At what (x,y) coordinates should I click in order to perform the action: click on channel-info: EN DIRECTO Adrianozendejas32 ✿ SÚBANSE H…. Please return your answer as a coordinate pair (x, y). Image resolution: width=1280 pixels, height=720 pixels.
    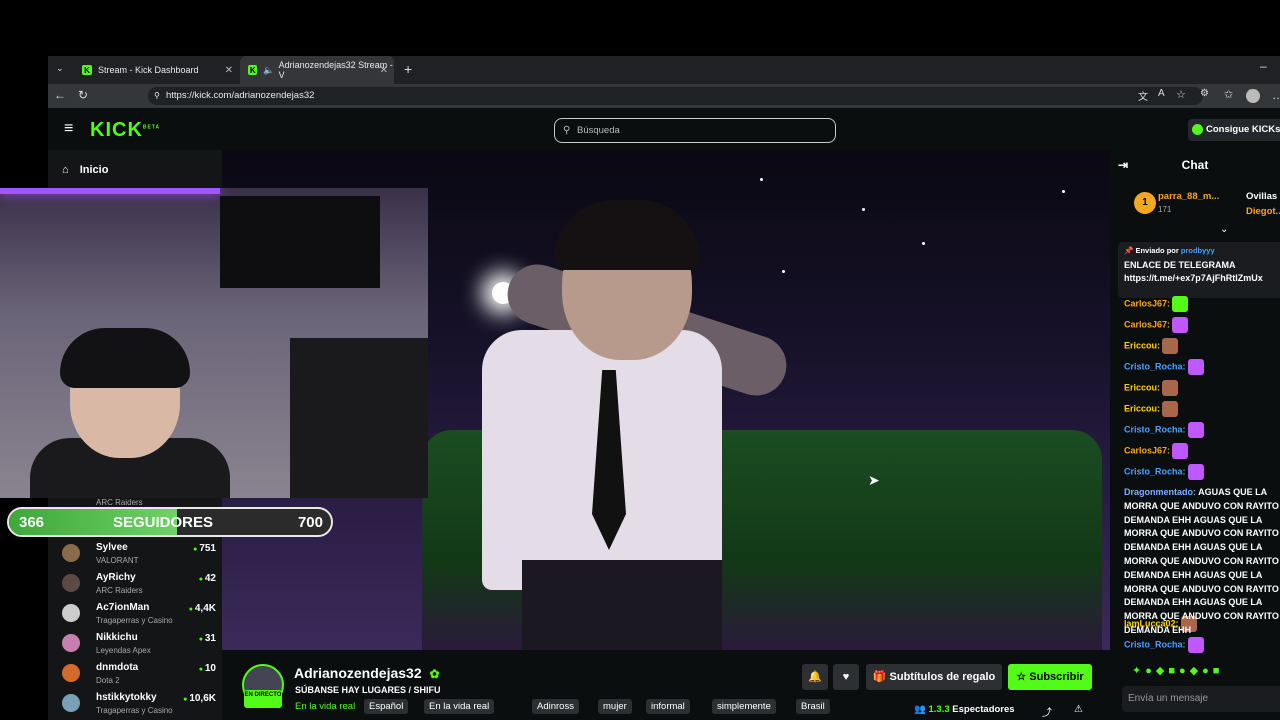
    Looking at the image, I should click on (666, 685).